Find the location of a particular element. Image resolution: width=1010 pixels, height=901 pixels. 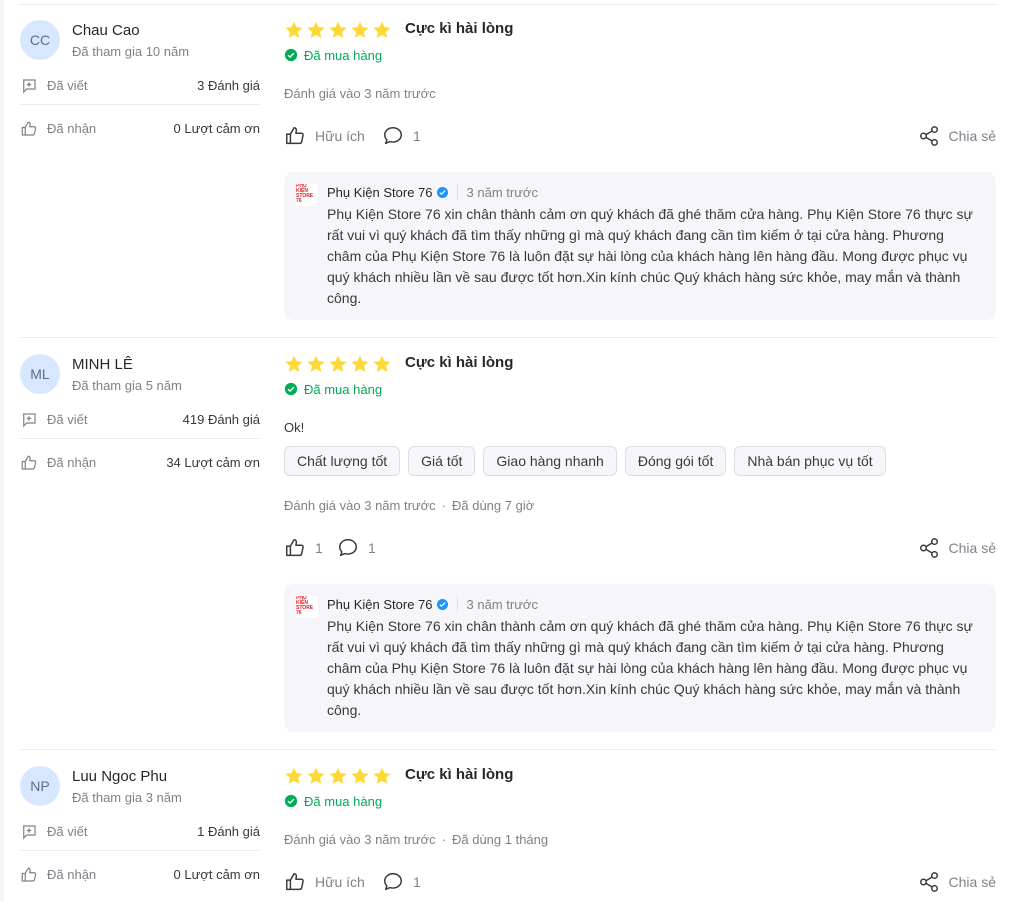

review-tag: Nhà bán phục vụ tốt is located at coordinates (810, 461).